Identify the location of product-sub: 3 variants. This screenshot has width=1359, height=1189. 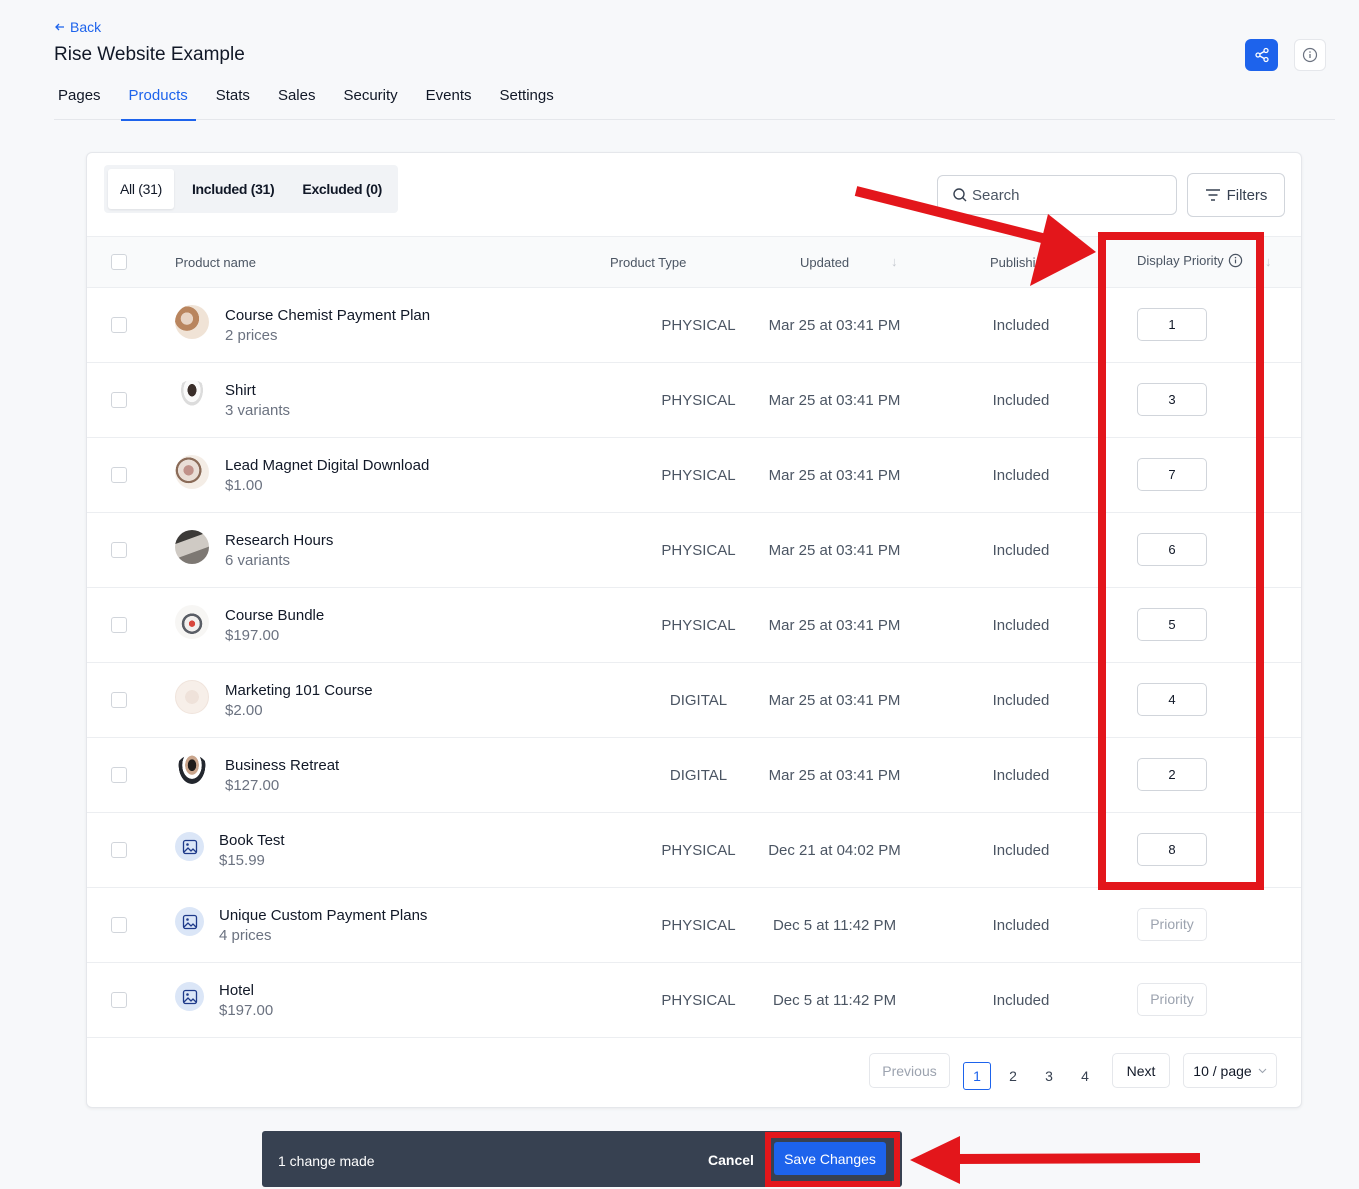
(258, 410).